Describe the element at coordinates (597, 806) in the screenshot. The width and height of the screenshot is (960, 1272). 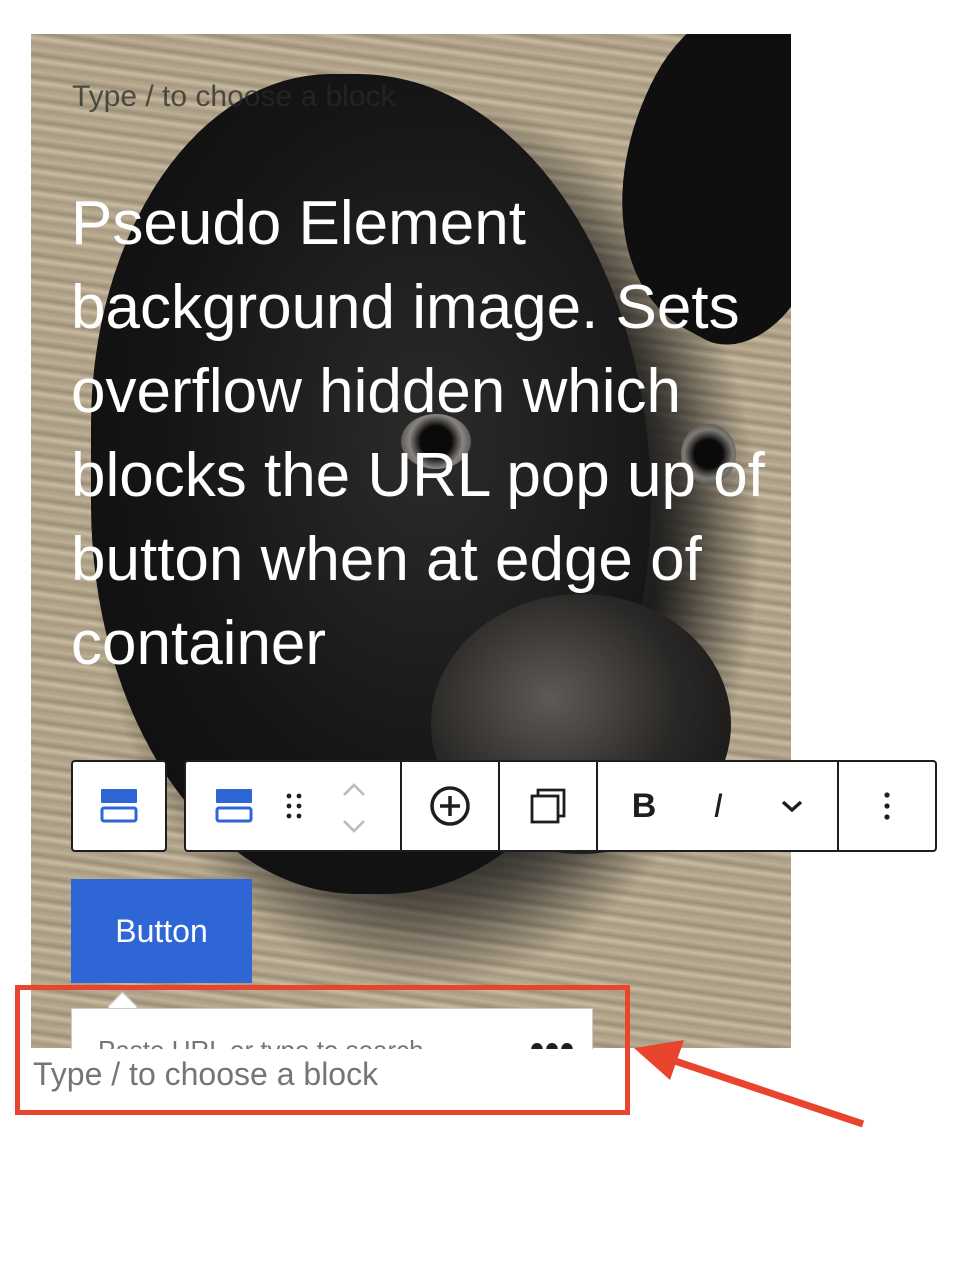
I see `toolbar-divider` at that location.